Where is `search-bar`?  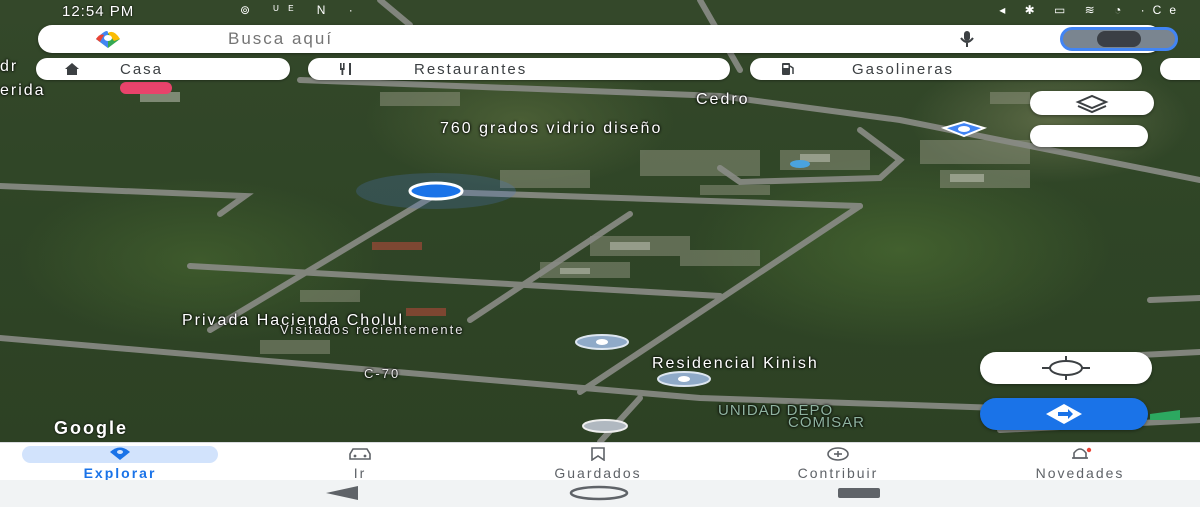
search-bar is located at coordinates (608, 39).